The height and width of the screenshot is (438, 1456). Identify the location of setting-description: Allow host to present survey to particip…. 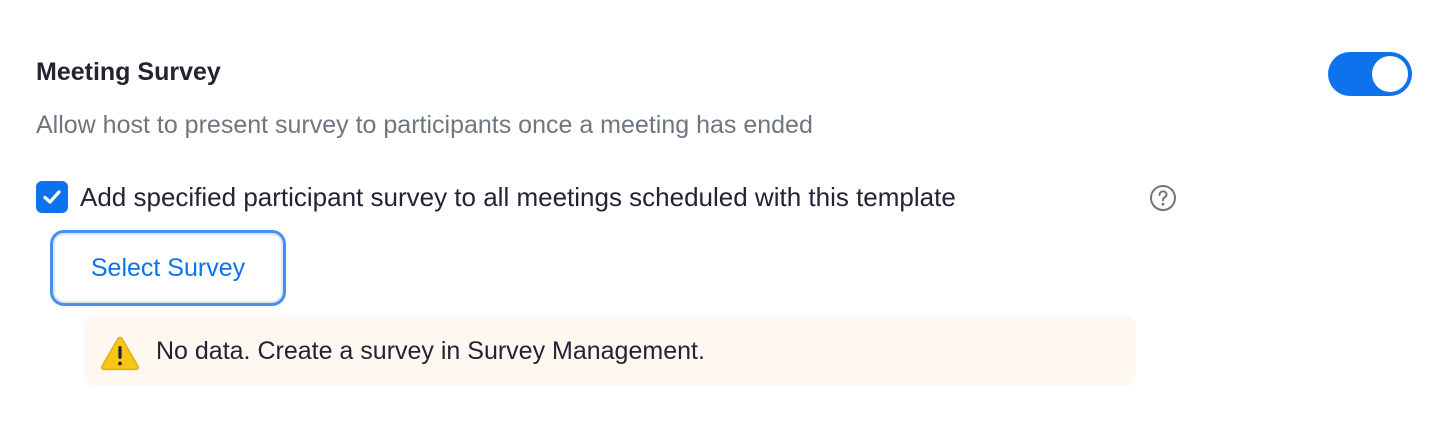
(424, 125).